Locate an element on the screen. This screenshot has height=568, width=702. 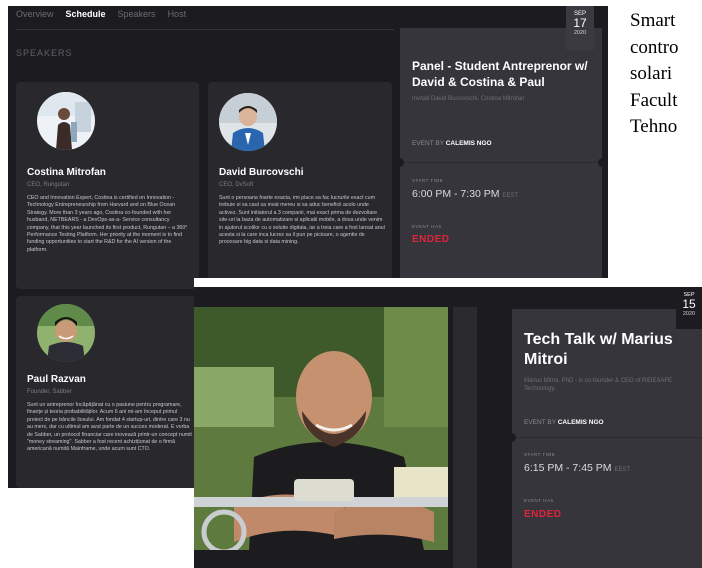
tab-overview: Overview is located at coordinates (35, 17).